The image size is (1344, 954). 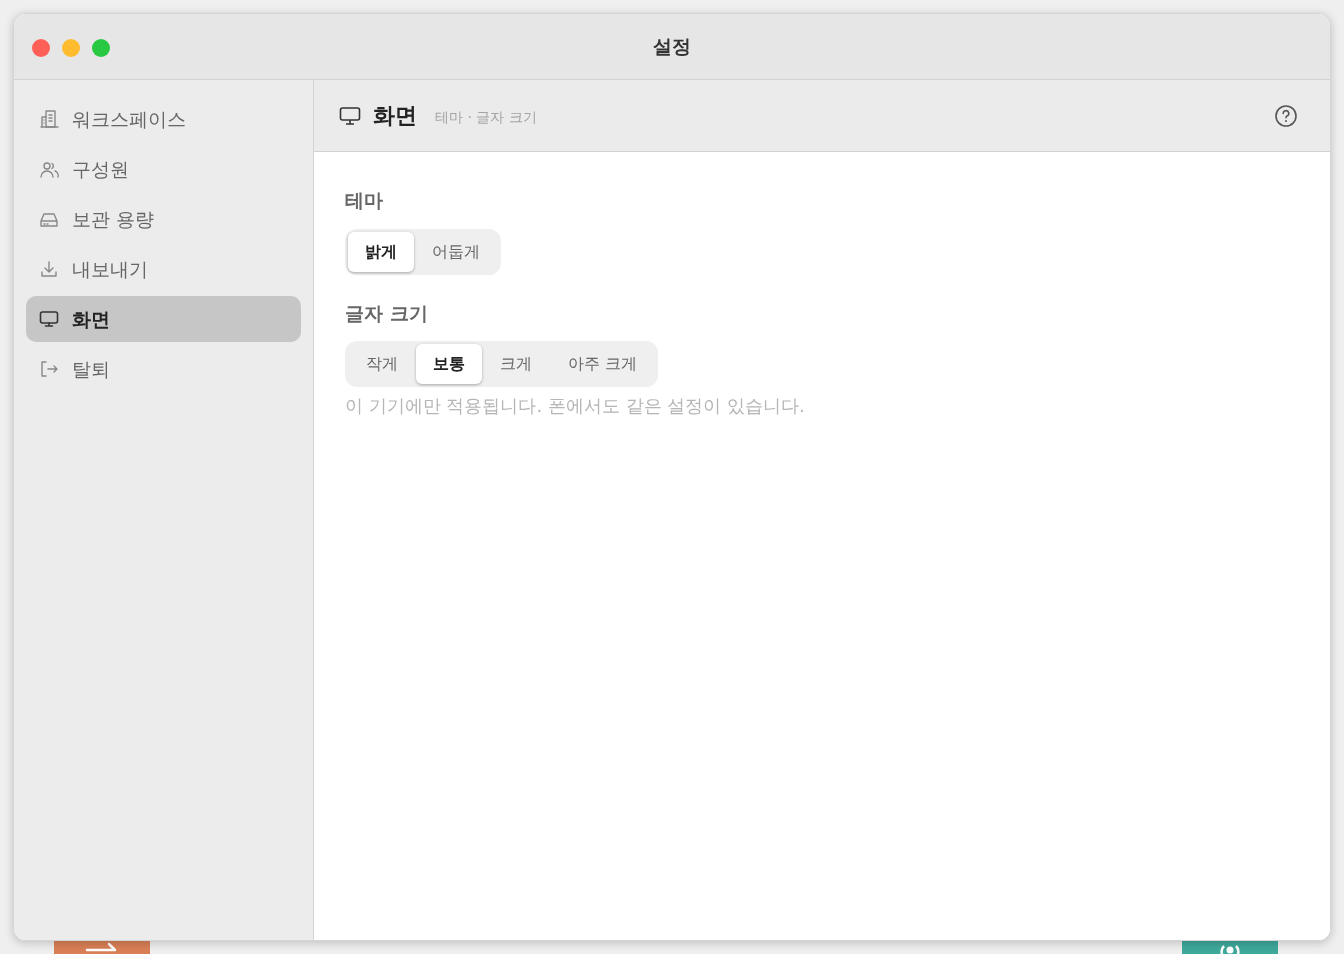 What do you see at coordinates (163, 269) in the screenshot?
I see `sidebar-item: 내보내기` at bounding box center [163, 269].